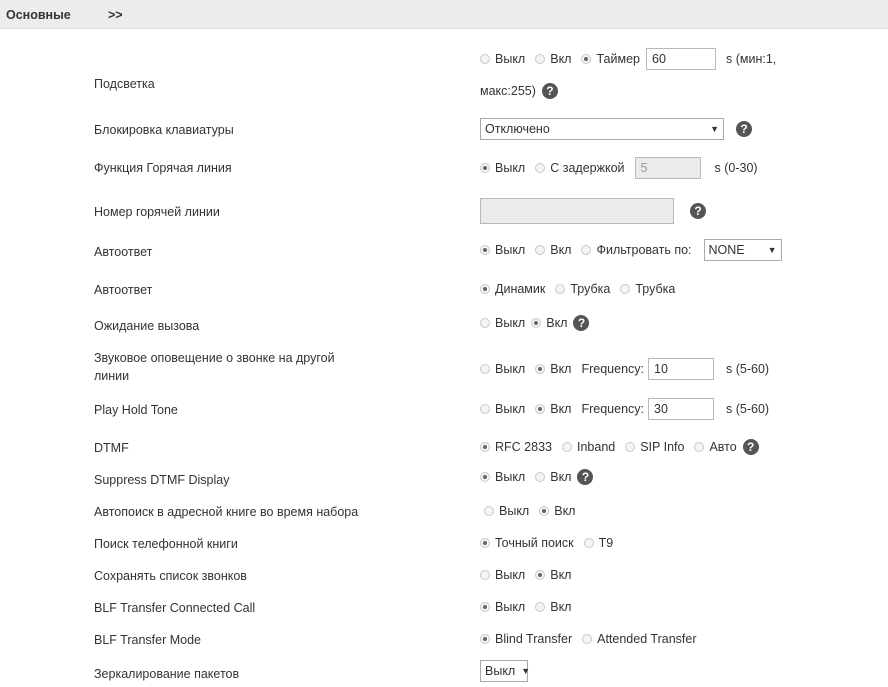 Image resolution: width=888 pixels, height=687 pixels. What do you see at coordinates (610, 59) in the screenshot?
I see `backlight-timer-option: Таймер` at bounding box center [610, 59].